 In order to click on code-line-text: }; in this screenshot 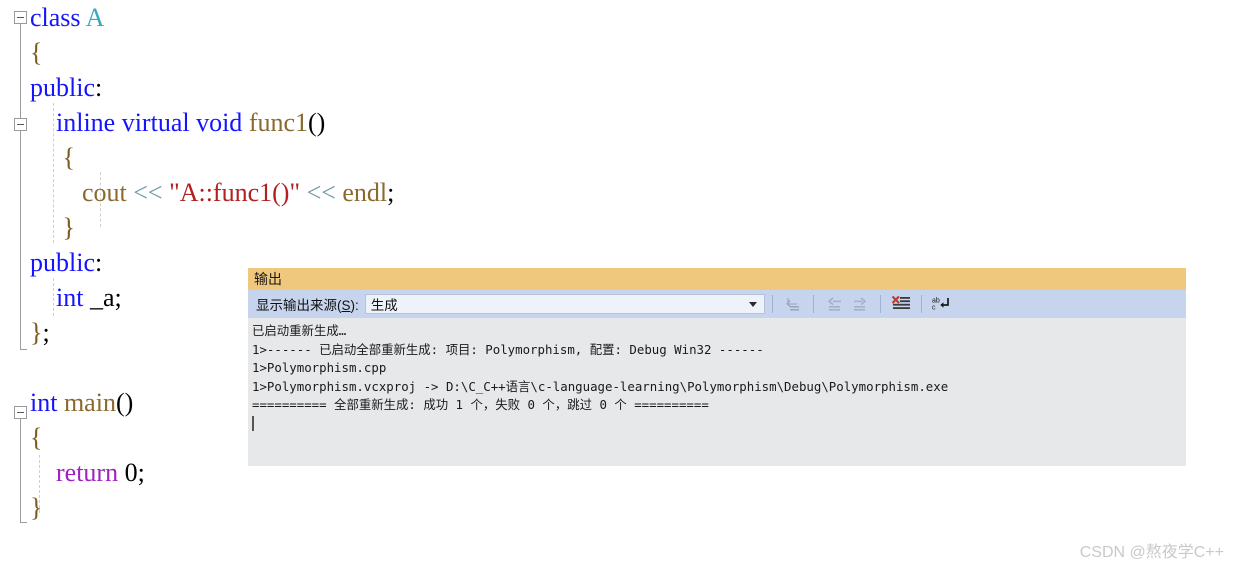, I will do `click(40, 332)`.